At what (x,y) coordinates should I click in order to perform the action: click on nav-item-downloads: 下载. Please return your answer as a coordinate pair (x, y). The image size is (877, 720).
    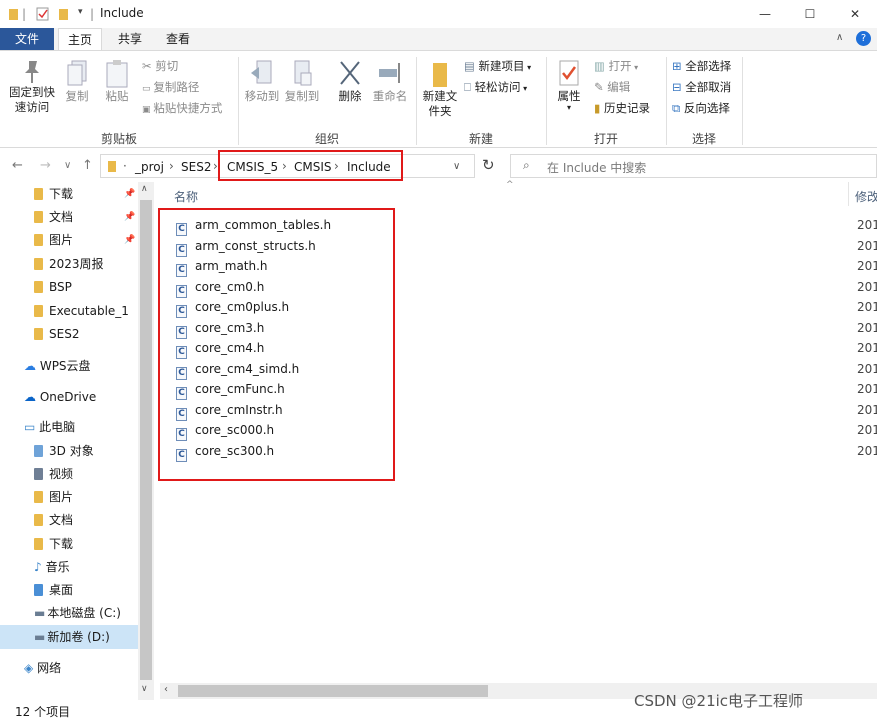
    Looking at the image, I should click on (53, 194).